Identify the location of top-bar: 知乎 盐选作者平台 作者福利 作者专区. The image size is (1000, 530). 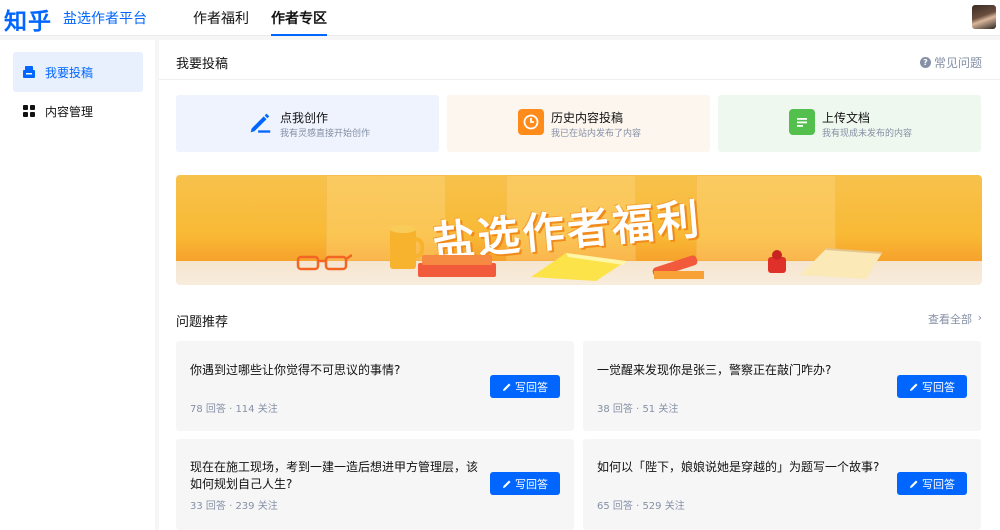
(500, 18).